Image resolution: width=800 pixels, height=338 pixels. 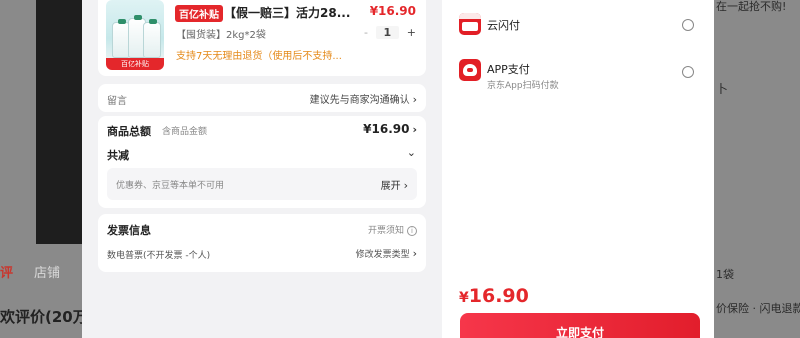 I want to click on currency-symbol: ¥, so click(x=464, y=298).